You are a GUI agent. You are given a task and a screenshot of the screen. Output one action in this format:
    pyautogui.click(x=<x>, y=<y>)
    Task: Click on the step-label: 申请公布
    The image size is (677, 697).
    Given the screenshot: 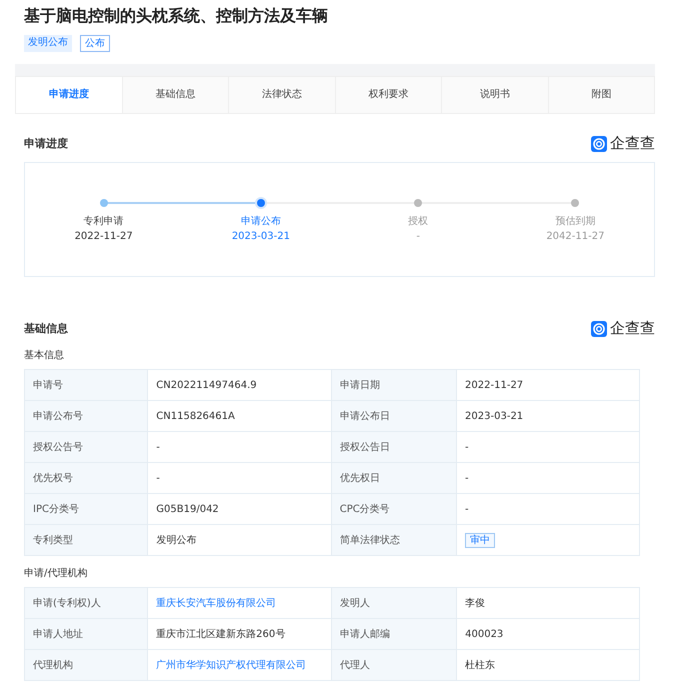 What is the action you would take?
    pyautogui.click(x=260, y=221)
    